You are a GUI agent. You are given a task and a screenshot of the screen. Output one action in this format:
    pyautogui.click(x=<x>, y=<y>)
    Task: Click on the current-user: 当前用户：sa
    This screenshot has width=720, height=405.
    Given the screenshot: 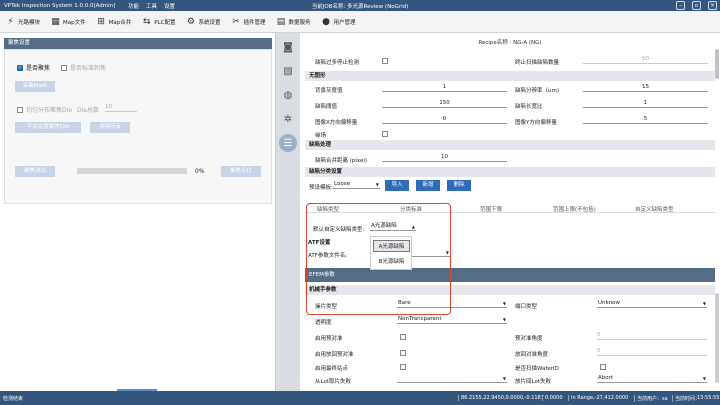 What is the action you would take?
    pyautogui.click(x=651, y=398)
    